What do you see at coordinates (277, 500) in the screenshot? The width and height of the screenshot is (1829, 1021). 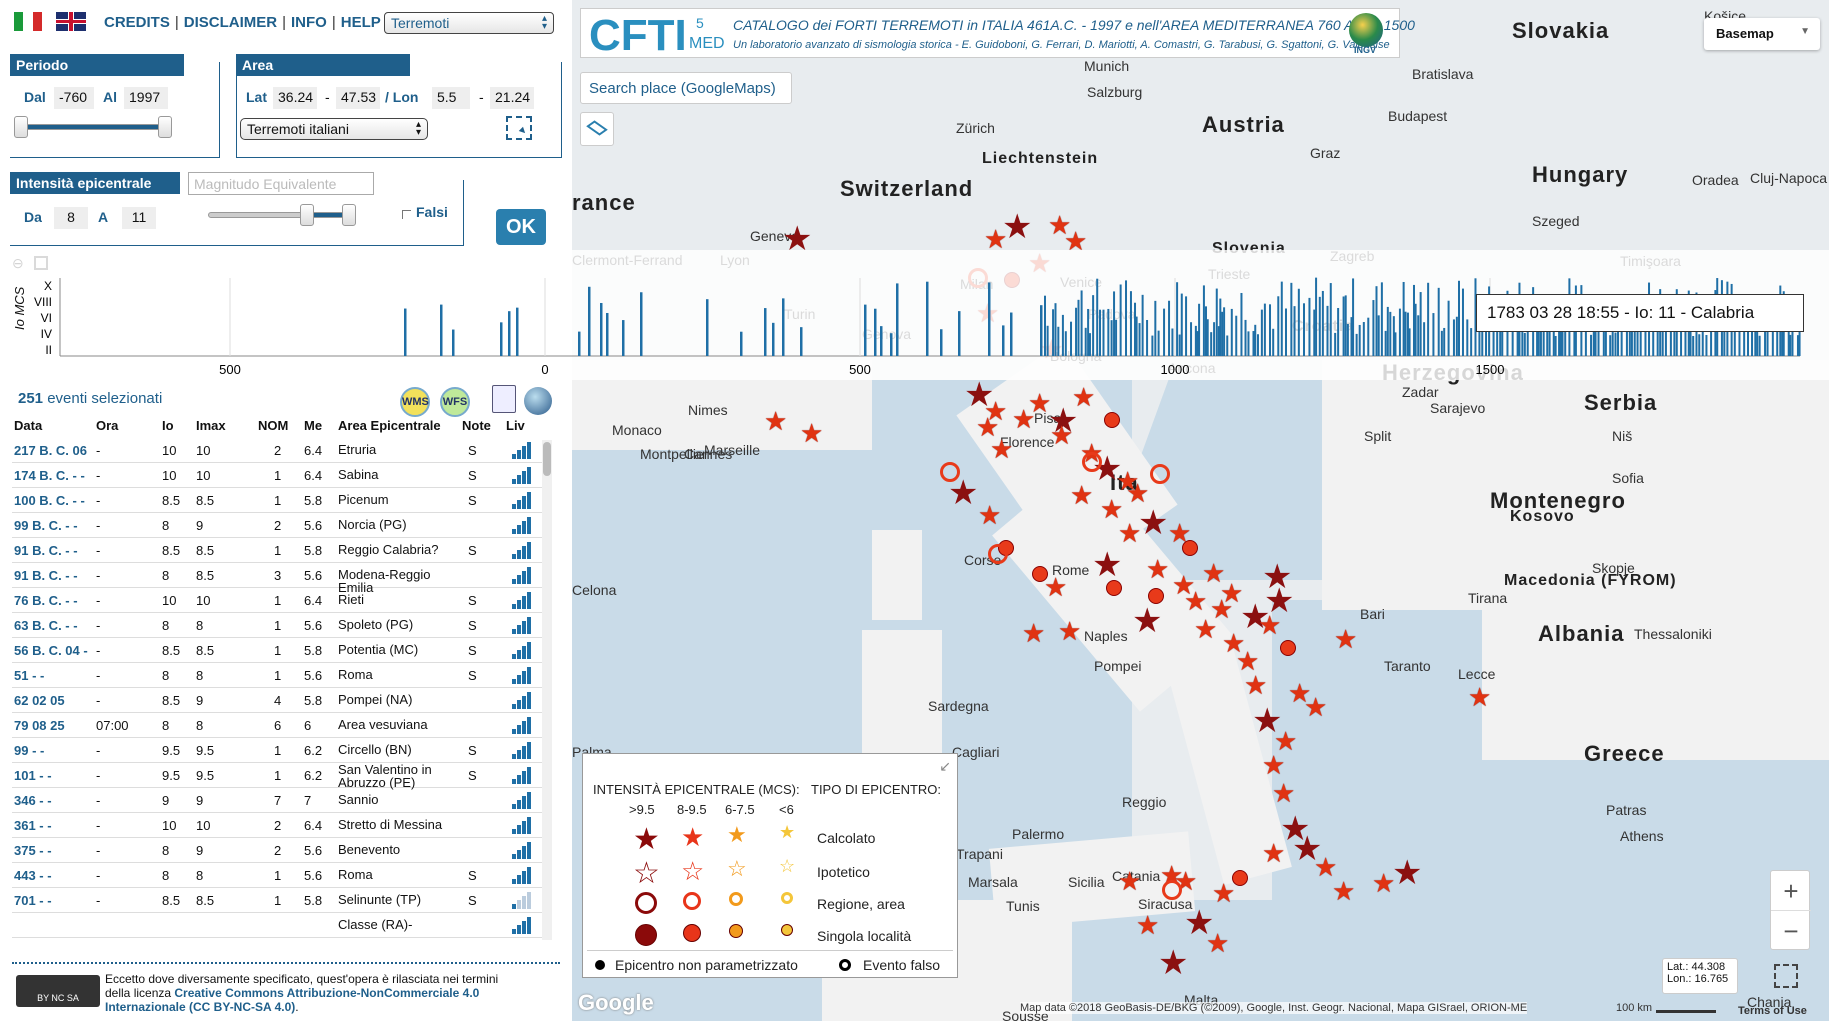 I see `table-row: 100 B. C. - - - 8.5 8.5 1 5.8 Picenum S` at bounding box center [277, 500].